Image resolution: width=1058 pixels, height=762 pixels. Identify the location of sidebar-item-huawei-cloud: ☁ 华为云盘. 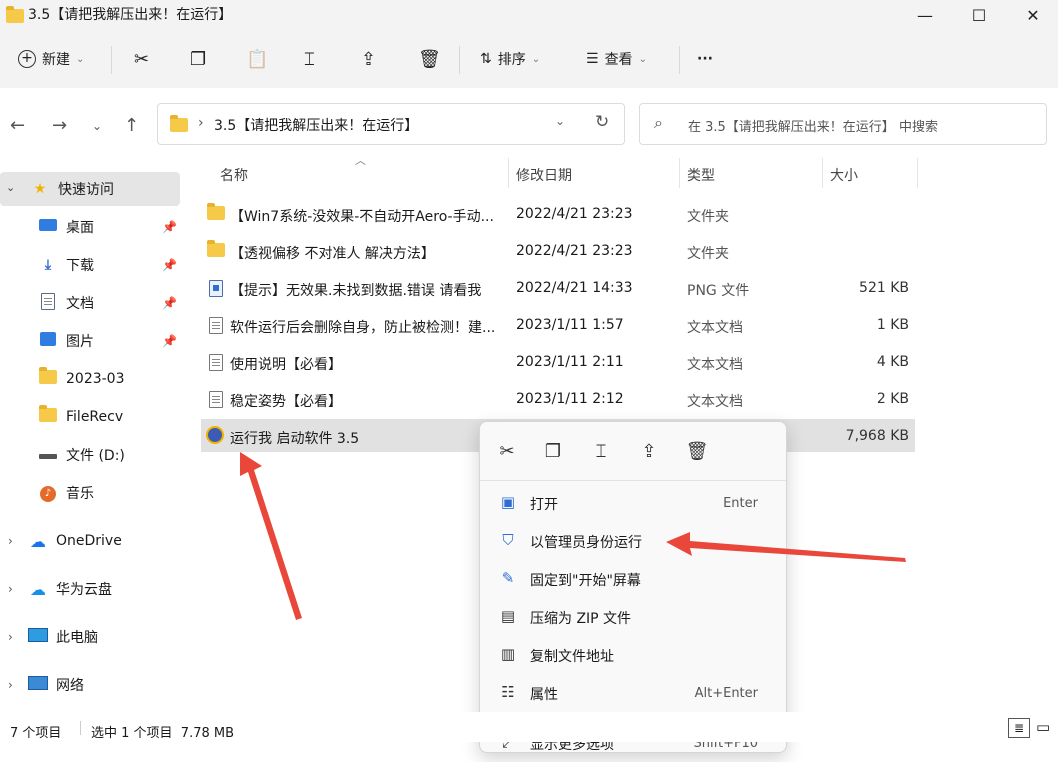
(119, 589).